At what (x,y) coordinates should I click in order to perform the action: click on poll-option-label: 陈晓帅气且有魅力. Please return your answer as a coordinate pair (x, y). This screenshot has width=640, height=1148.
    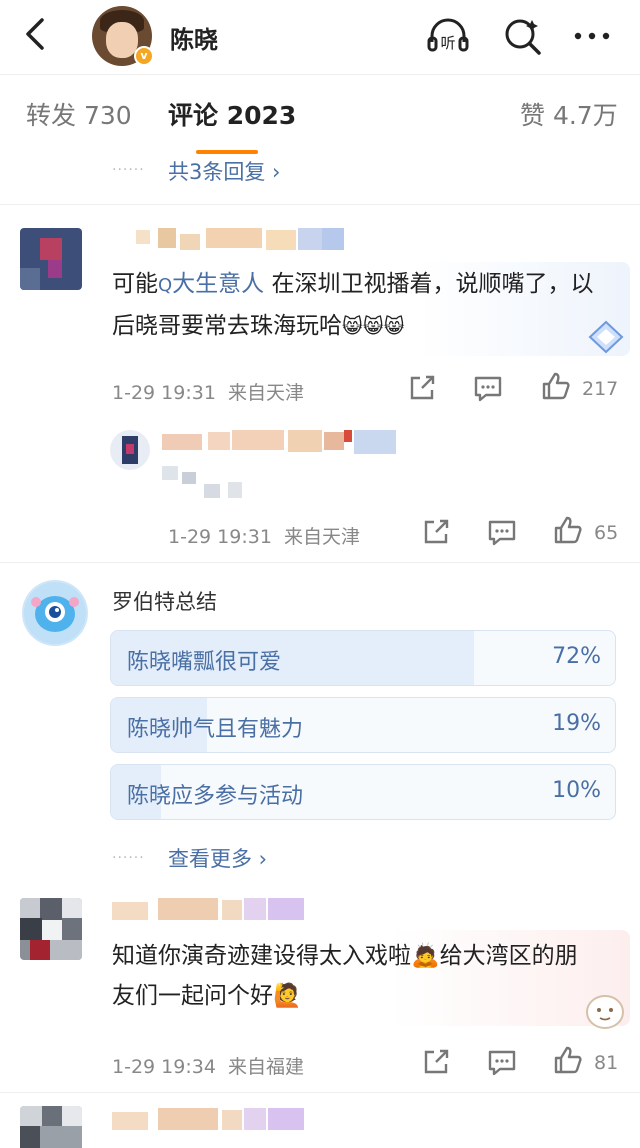
    Looking at the image, I should click on (215, 729).